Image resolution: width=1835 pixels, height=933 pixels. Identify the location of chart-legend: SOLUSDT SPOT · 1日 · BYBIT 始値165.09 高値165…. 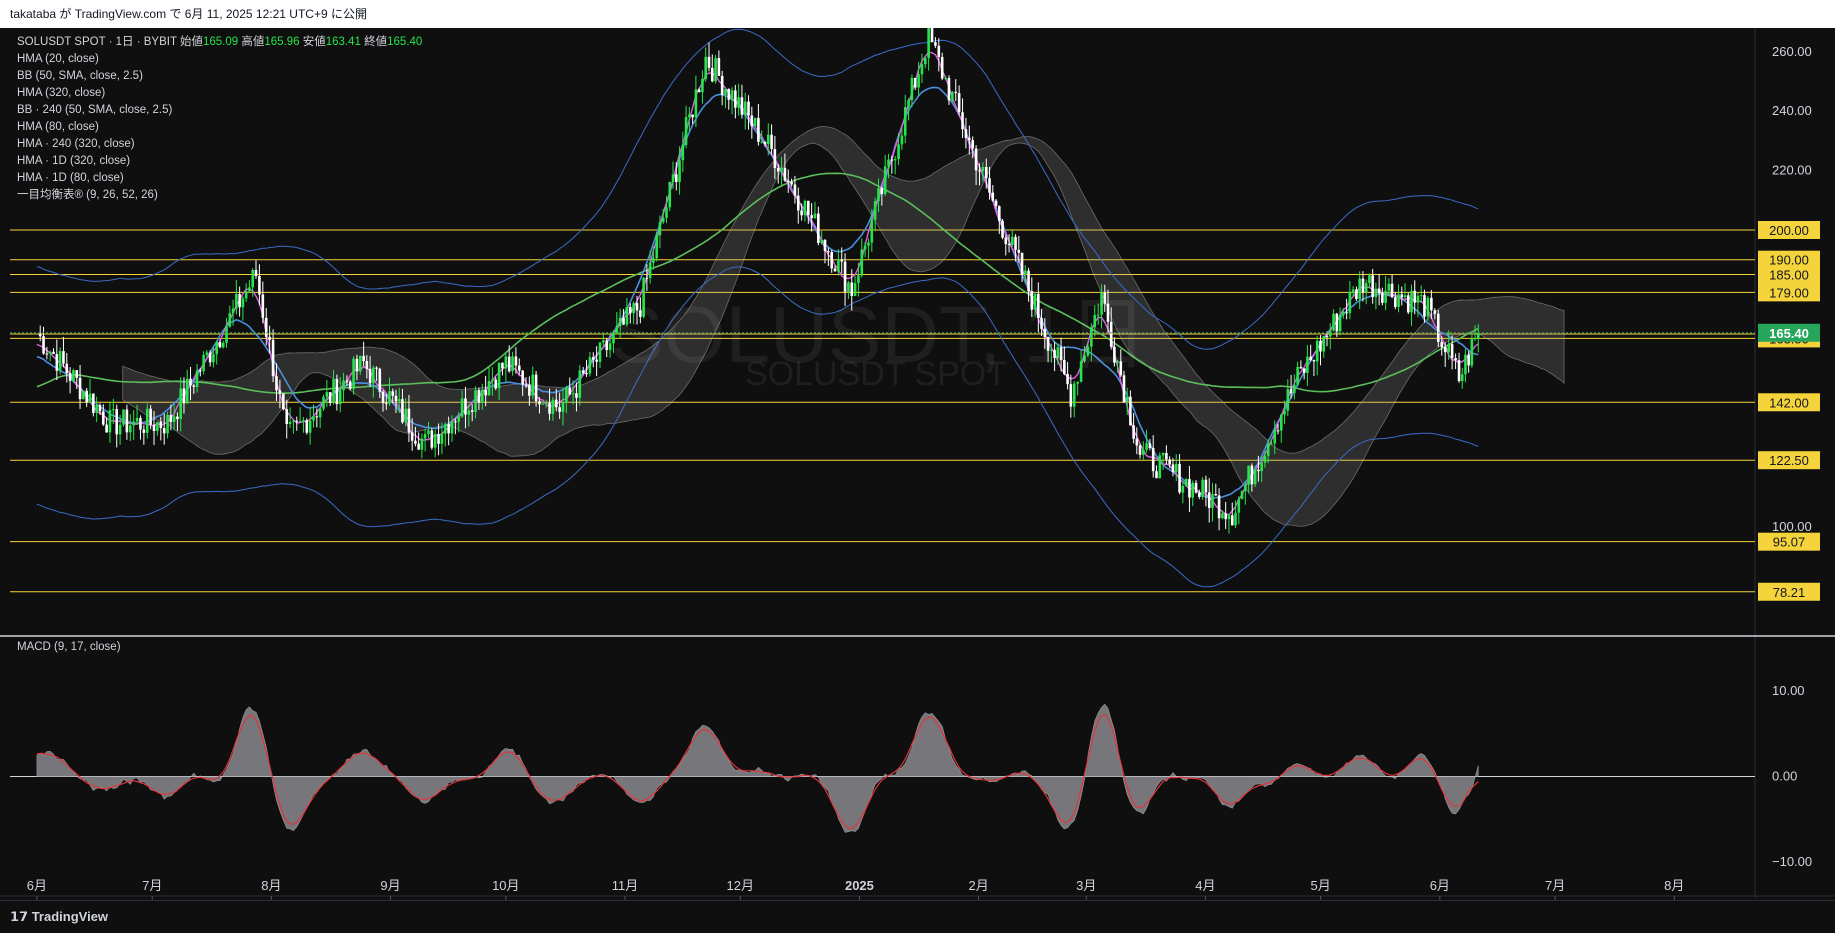
(219, 119).